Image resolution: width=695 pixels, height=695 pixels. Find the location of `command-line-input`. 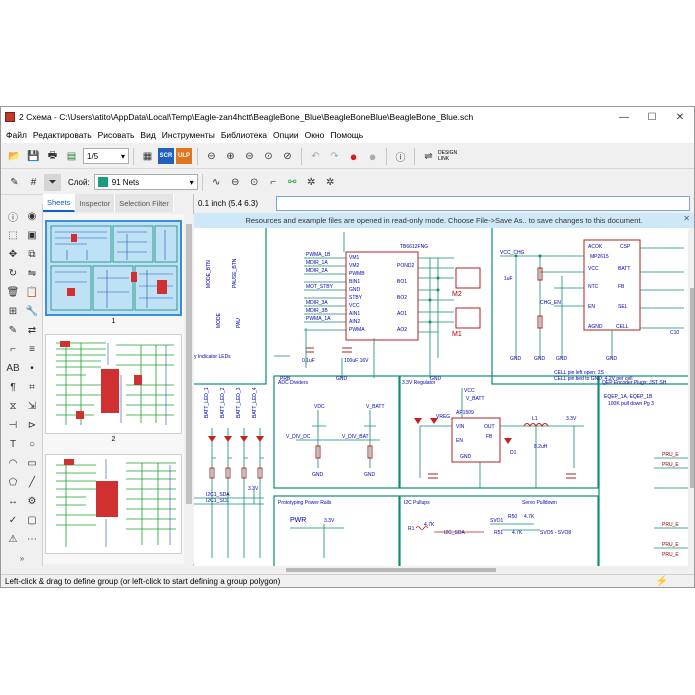

command-line-input is located at coordinates (483, 203).